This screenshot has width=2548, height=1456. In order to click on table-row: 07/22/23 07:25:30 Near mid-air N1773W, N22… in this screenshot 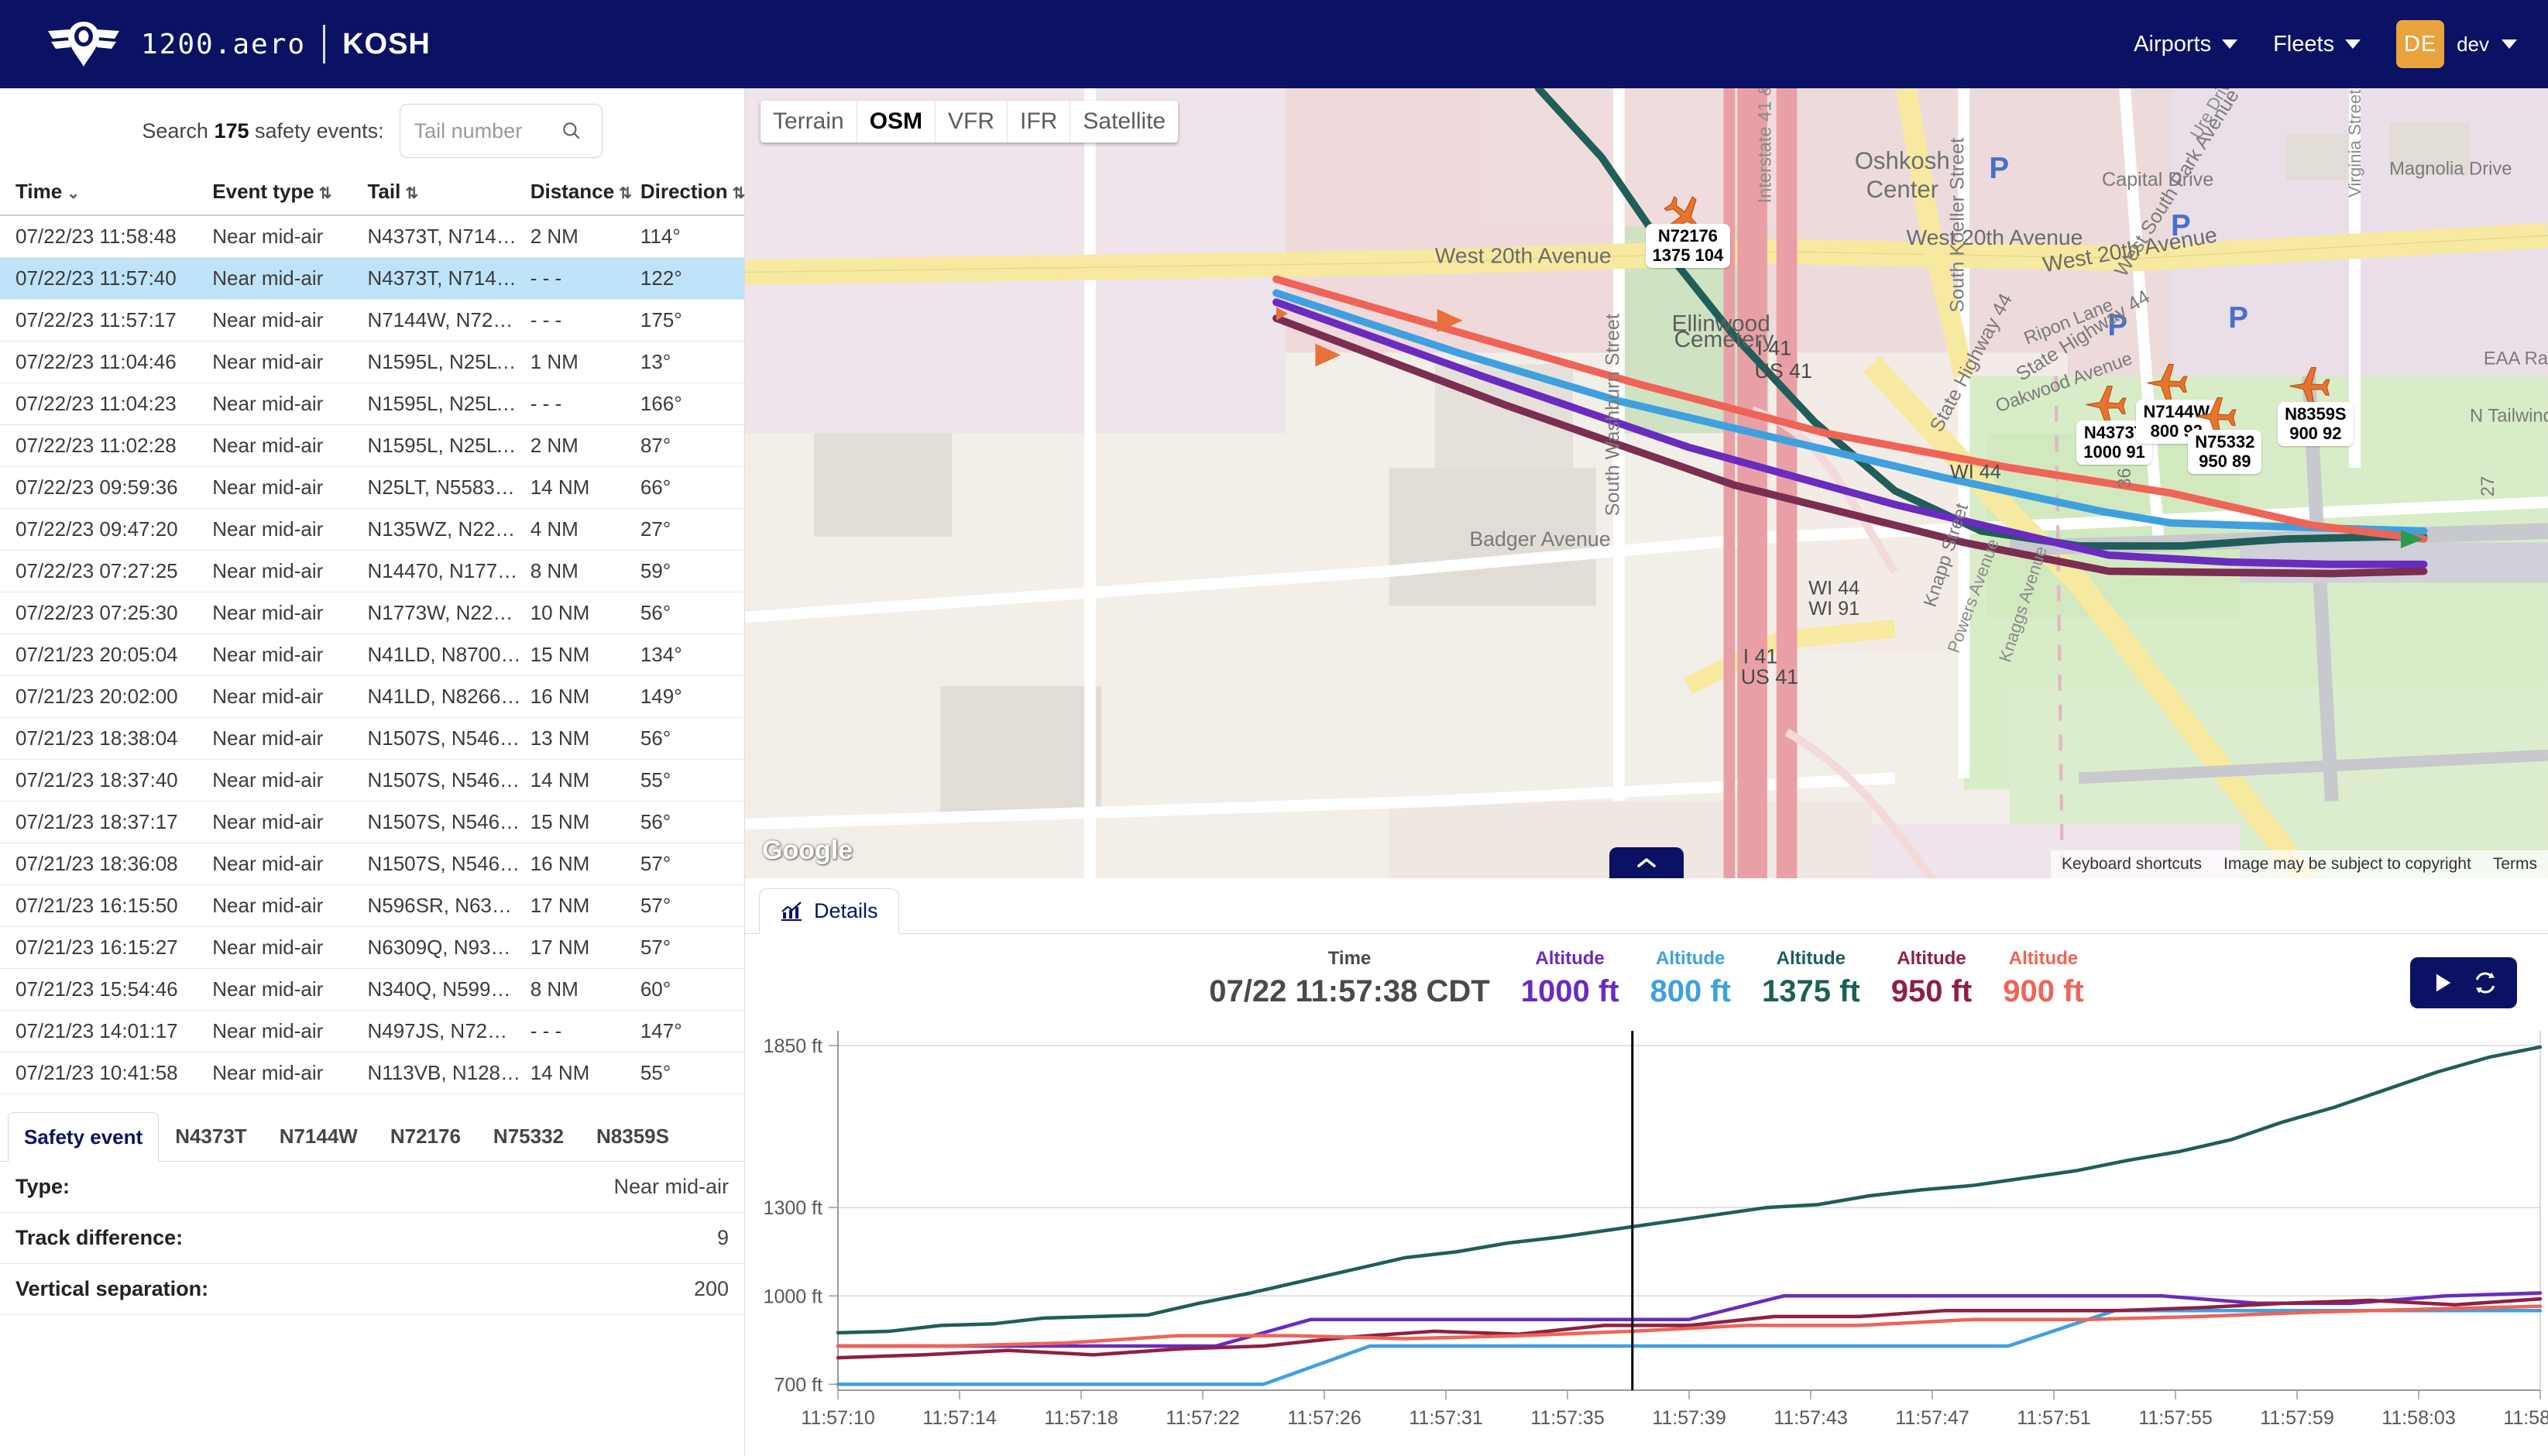, I will do `click(372, 613)`.